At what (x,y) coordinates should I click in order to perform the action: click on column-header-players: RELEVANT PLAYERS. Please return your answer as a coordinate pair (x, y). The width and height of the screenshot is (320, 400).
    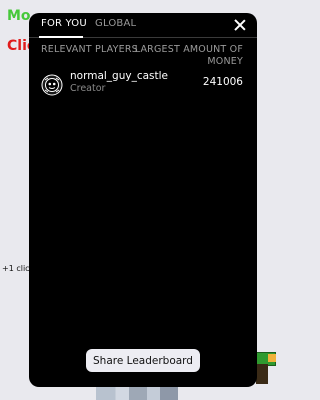
    Looking at the image, I should click on (89, 49).